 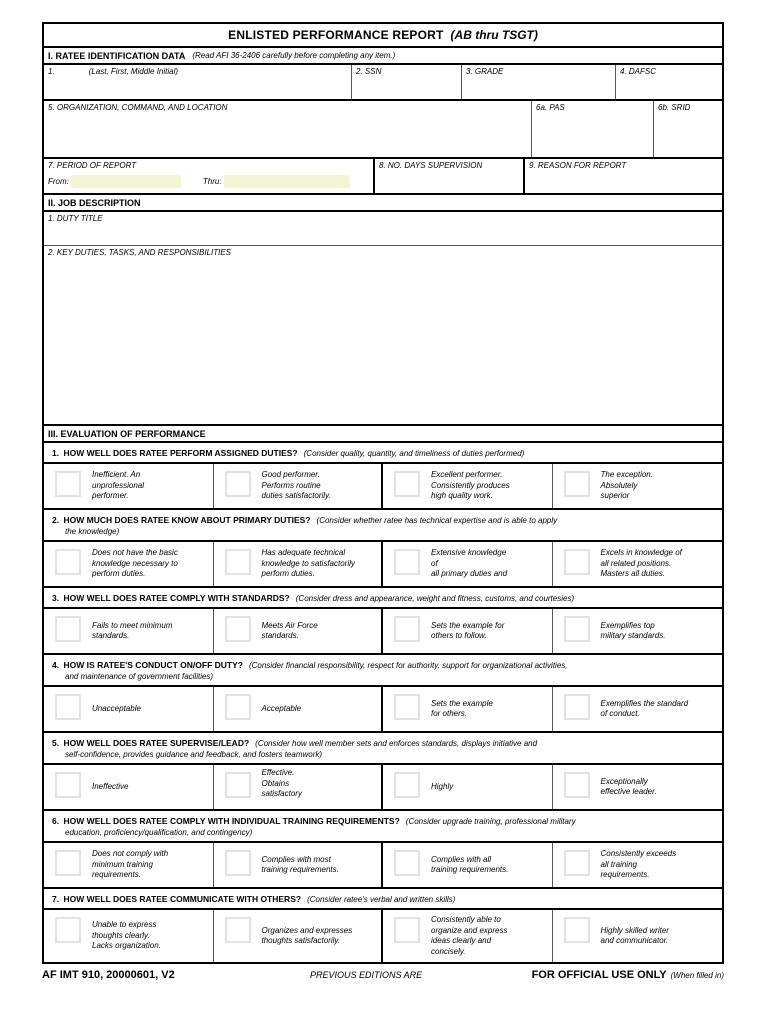 I want to click on rating-option: Meets Air Force standards., so click(x=298, y=631).